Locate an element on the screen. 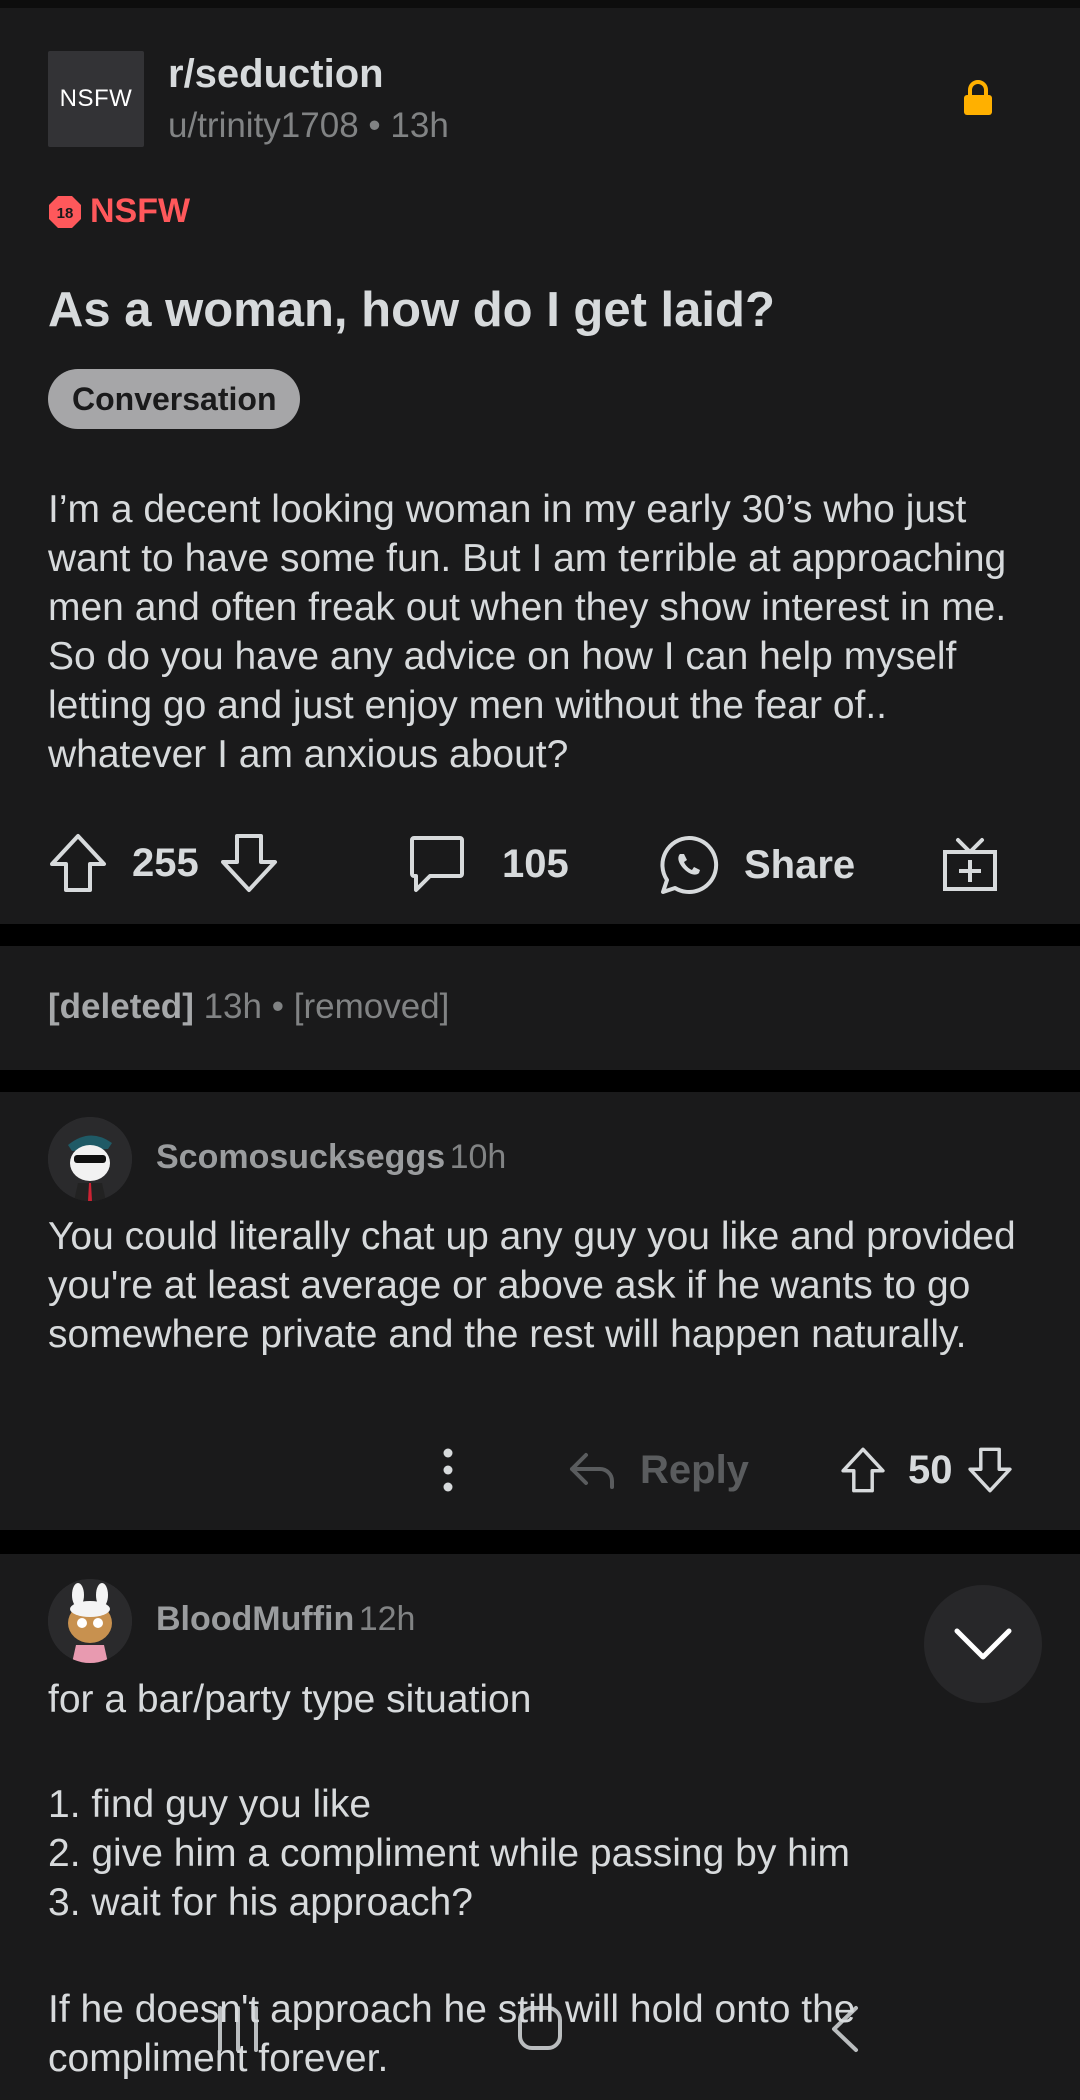 This screenshot has height=2100, width=1080. home-icon is located at coordinates (540, 2030).